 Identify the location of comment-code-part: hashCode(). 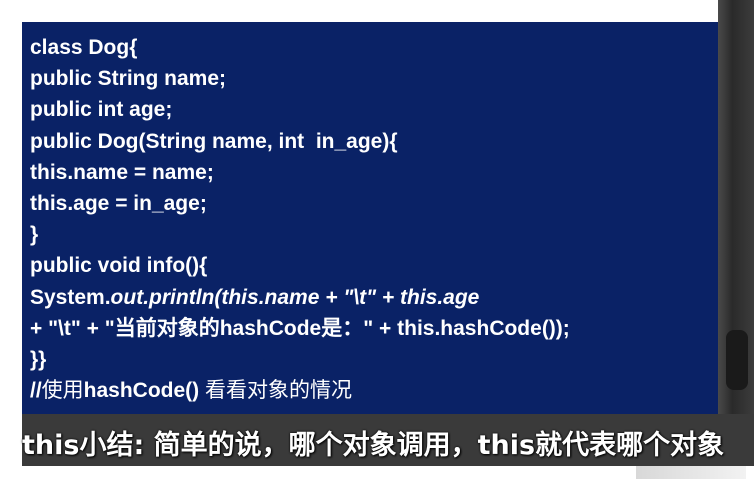
(141, 391).